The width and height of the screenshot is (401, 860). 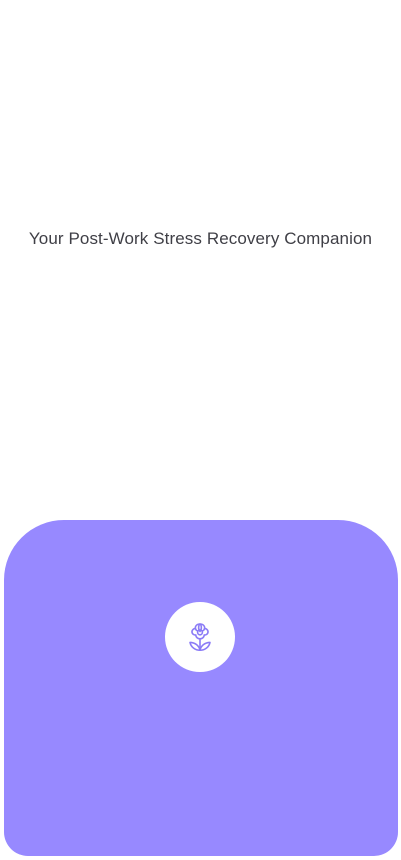 I want to click on flower-icon, so click(x=200, y=637).